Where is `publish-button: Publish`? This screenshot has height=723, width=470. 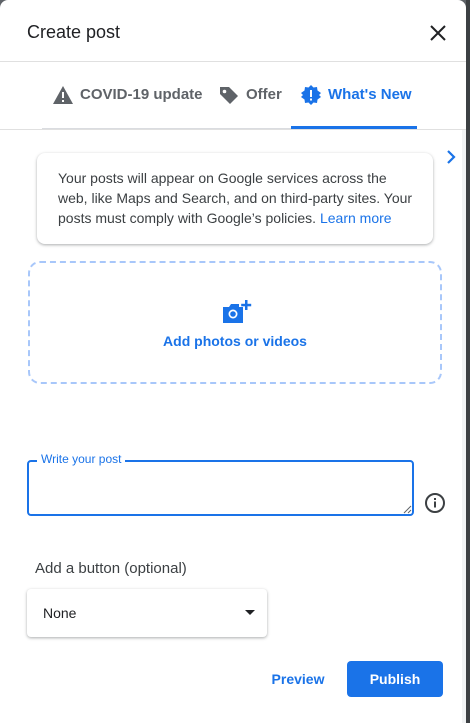 publish-button: Publish is located at coordinates (395, 679).